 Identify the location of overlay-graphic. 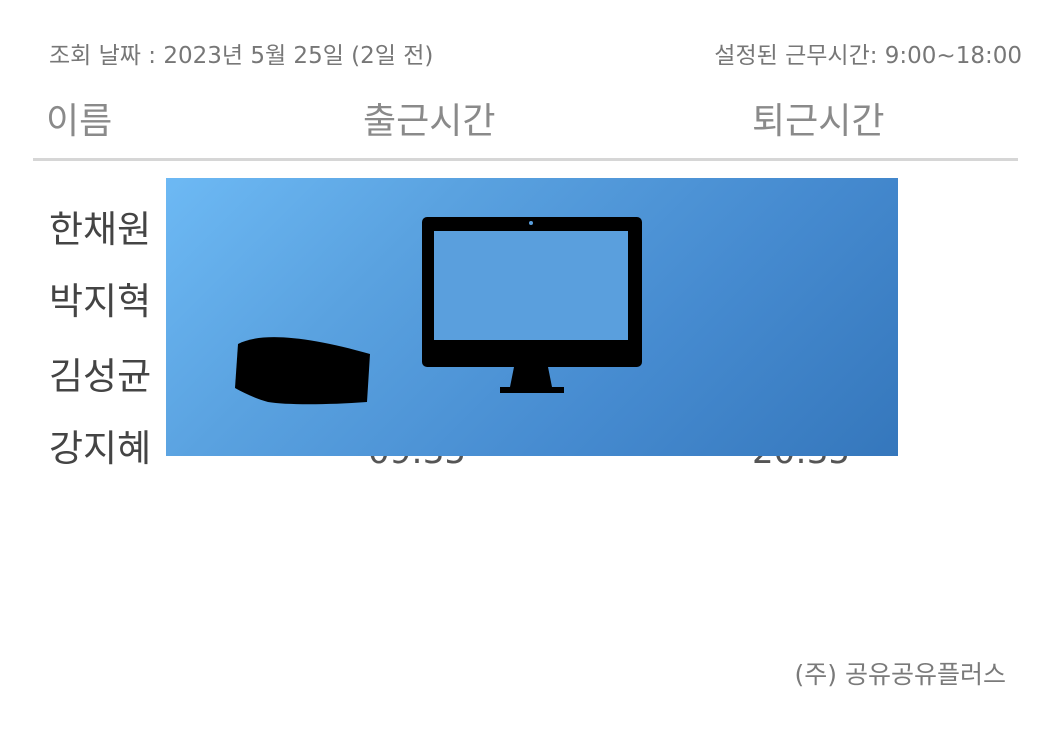
(438, 311).